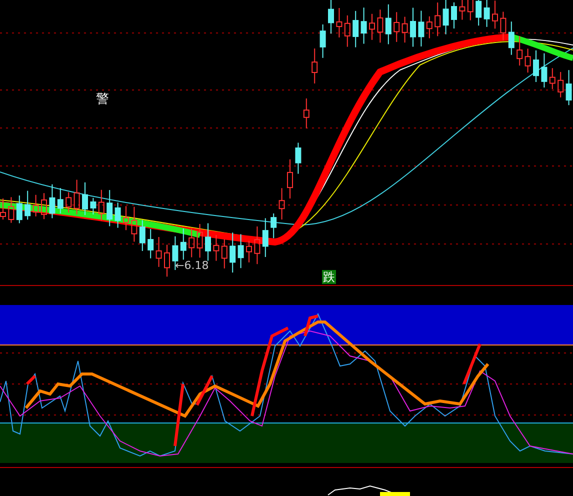 Image resolution: width=573 pixels, height=496 pixels. Describe the element at coordinates (395, 494) in the screenshot. I see `histogram-bar` at that location.